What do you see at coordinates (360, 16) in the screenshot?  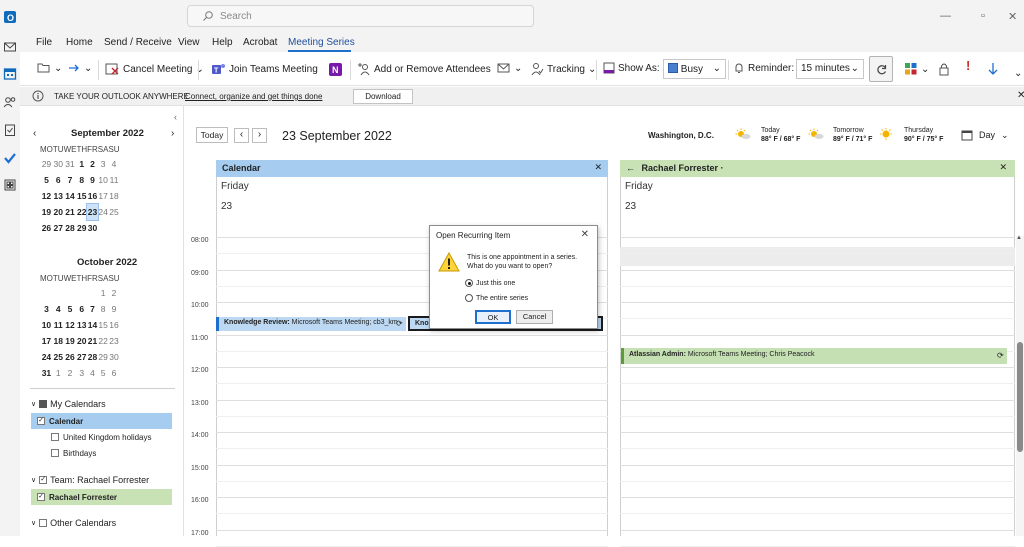 I see `search-box: Search` at bounding box center [360, 16].